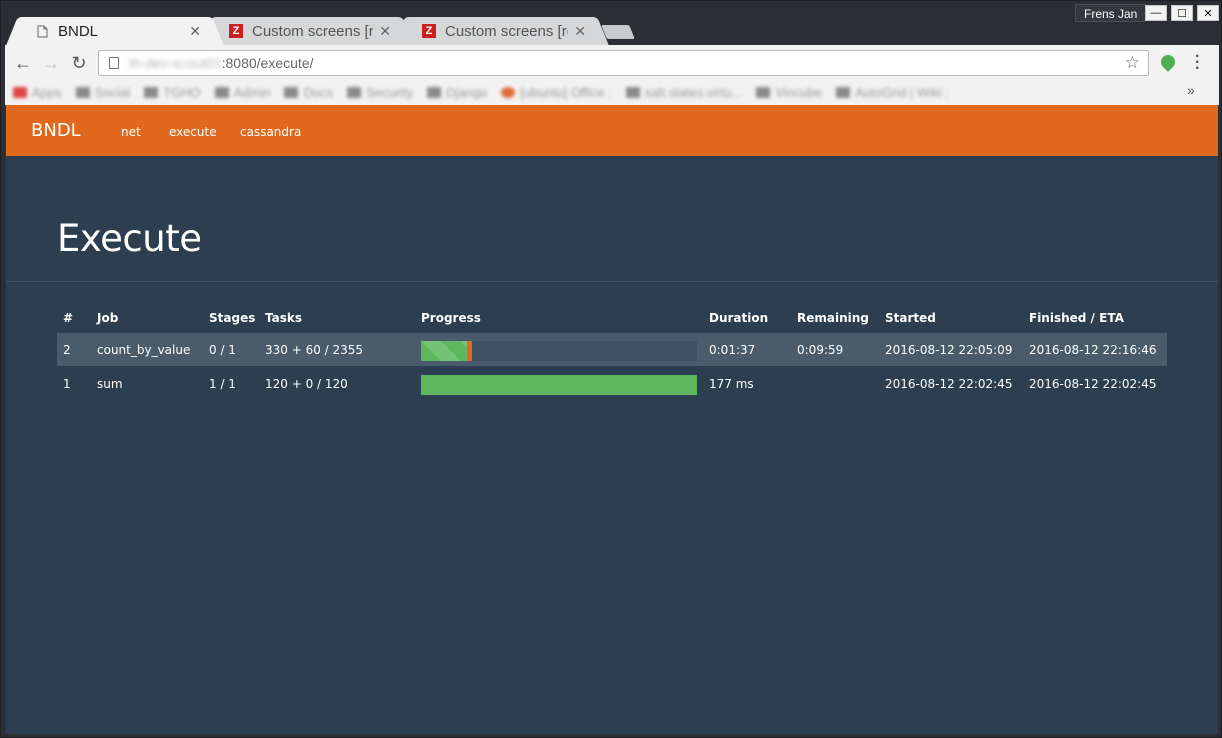  What do you see at coordinates (308, 92) in the screenshot?
I see `bookmark-item: Docs` at bounding box center [308, 92].